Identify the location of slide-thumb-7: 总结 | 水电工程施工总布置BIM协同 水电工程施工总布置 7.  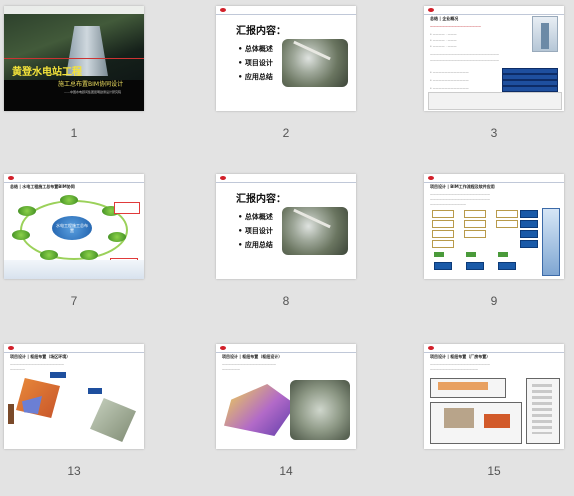
(74, 244).